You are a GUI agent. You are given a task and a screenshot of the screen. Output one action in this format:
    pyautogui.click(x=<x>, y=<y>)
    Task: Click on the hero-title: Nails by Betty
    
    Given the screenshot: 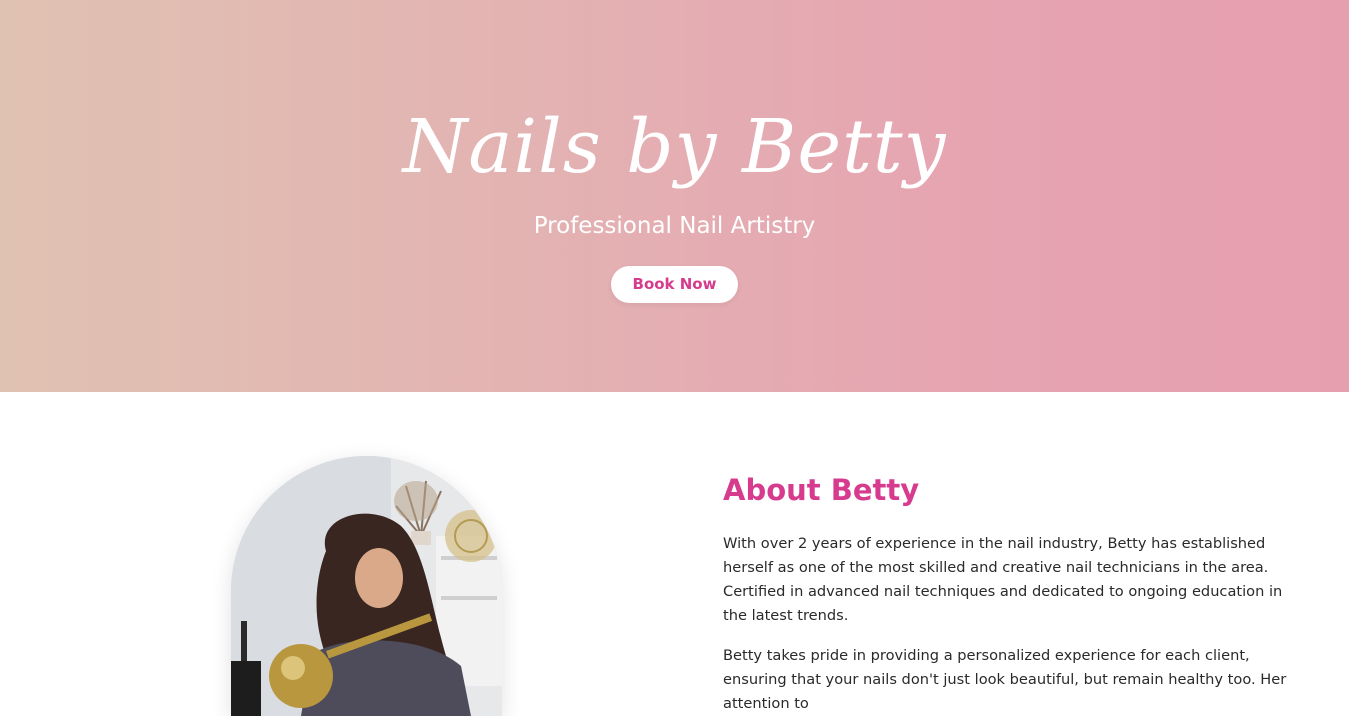 What is the action you would take?
    pyautogui.click(x=674, y=147)
    